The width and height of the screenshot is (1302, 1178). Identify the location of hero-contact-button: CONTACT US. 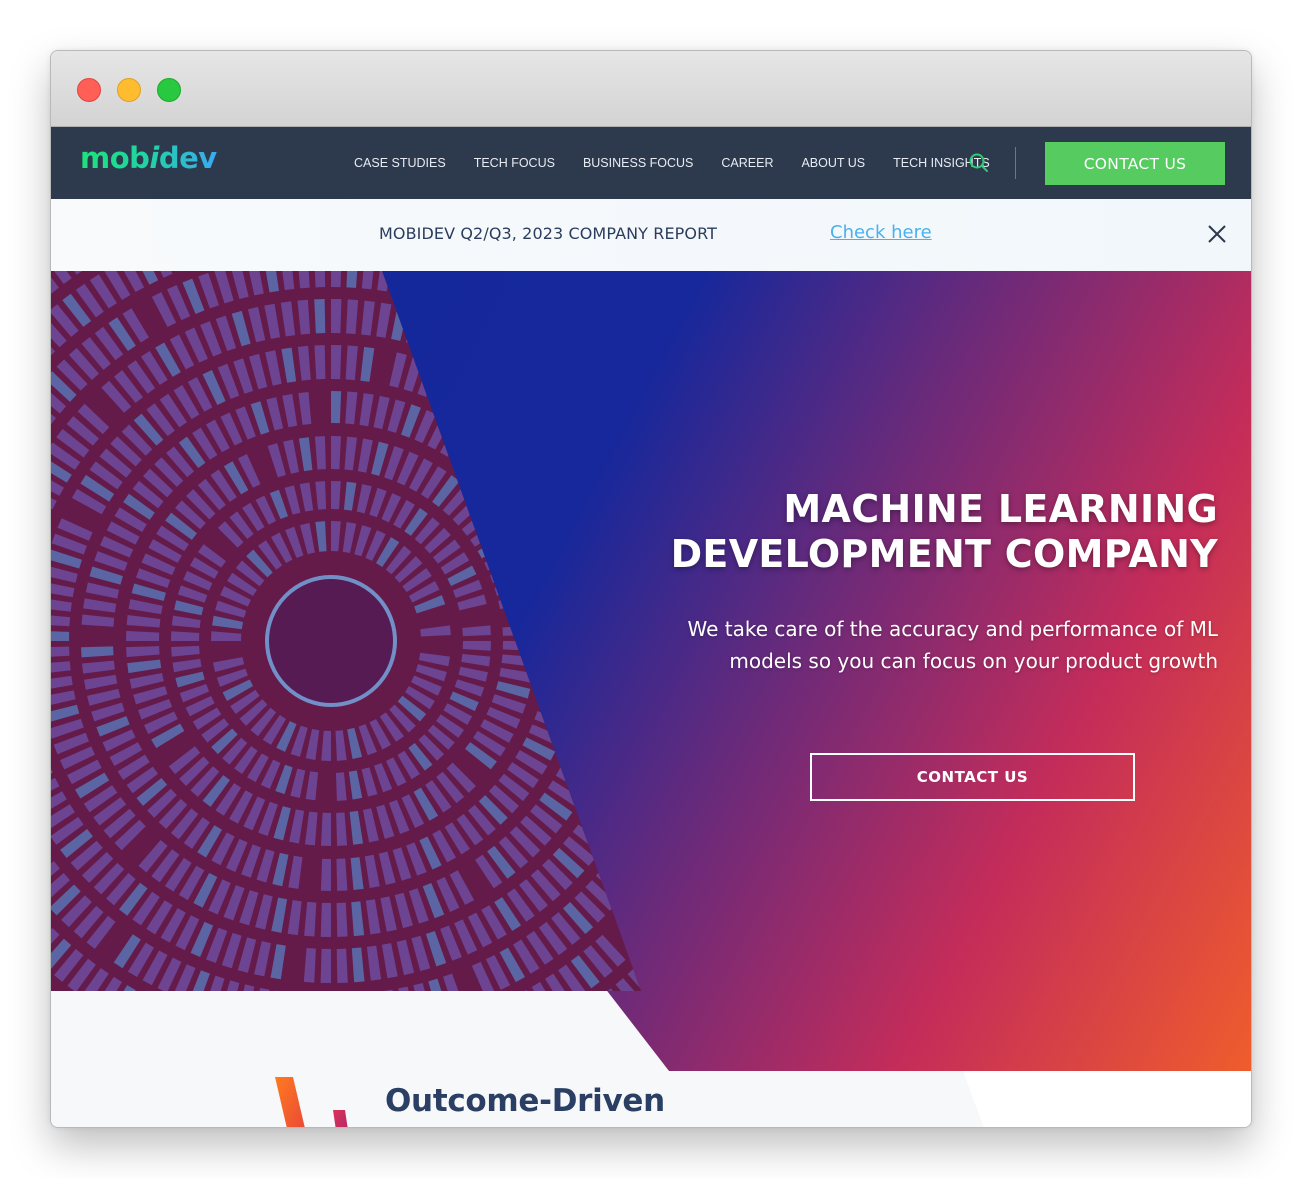
(972, 777).